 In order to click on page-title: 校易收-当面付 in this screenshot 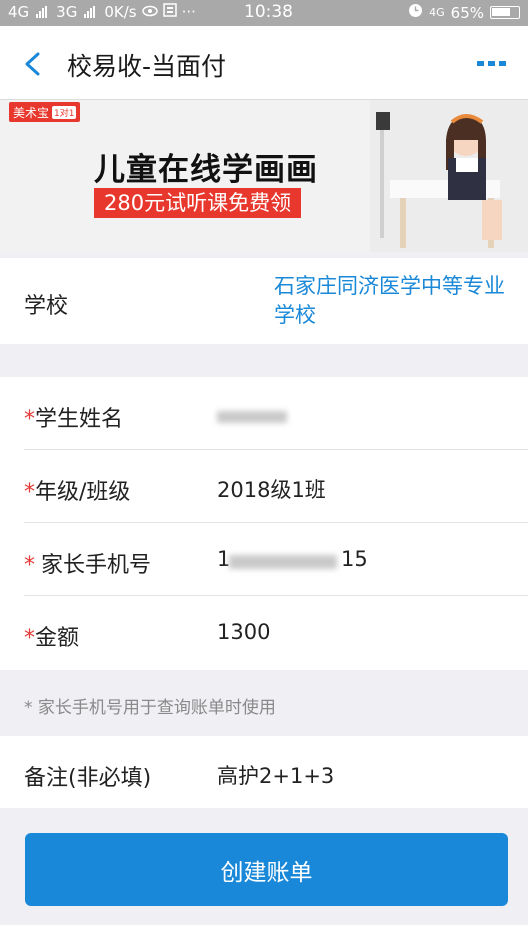, I will do `click(147, 66)`.